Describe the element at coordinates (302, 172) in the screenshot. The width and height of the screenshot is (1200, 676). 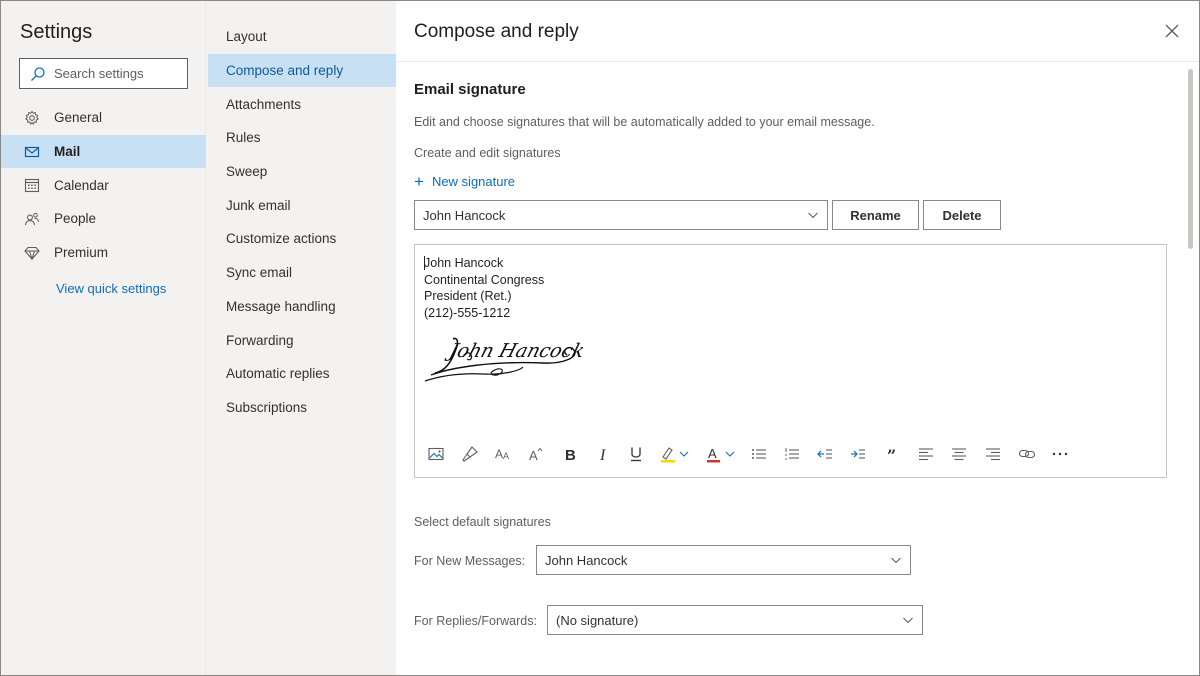
I see `nav-sweep: Sweep` at that location.